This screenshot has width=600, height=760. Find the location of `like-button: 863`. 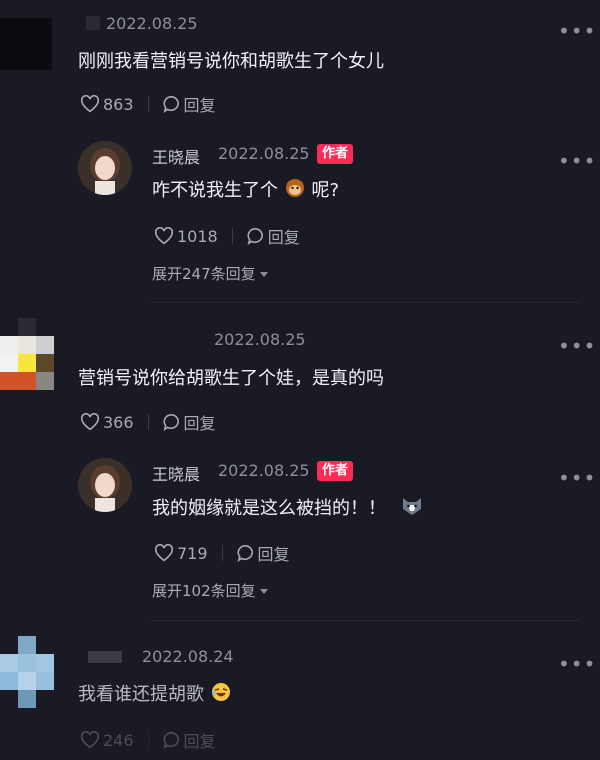

like-button: 863 is located at coordinates (107, 104).